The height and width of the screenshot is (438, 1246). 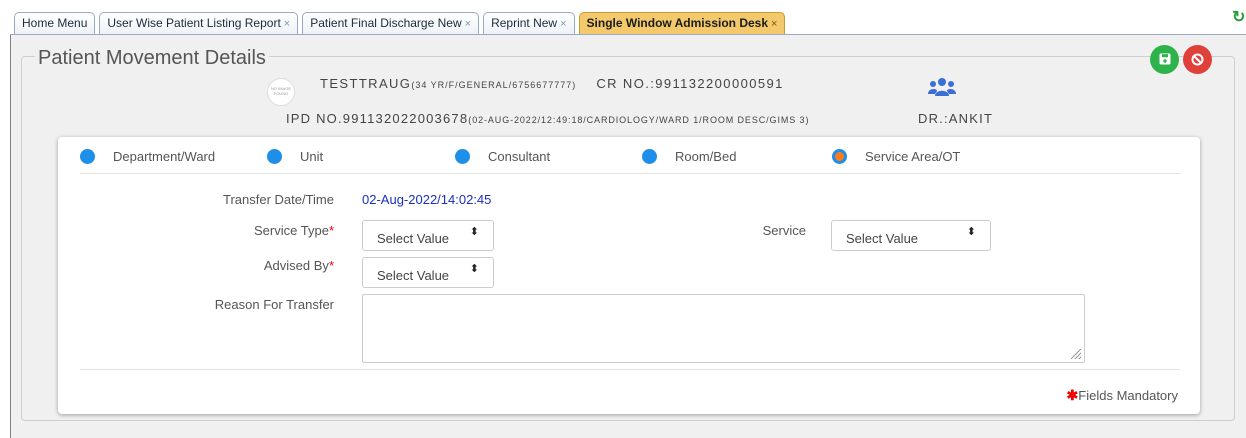 I want to click on radio-label: Room/Bed, so click(x=706, y=156).